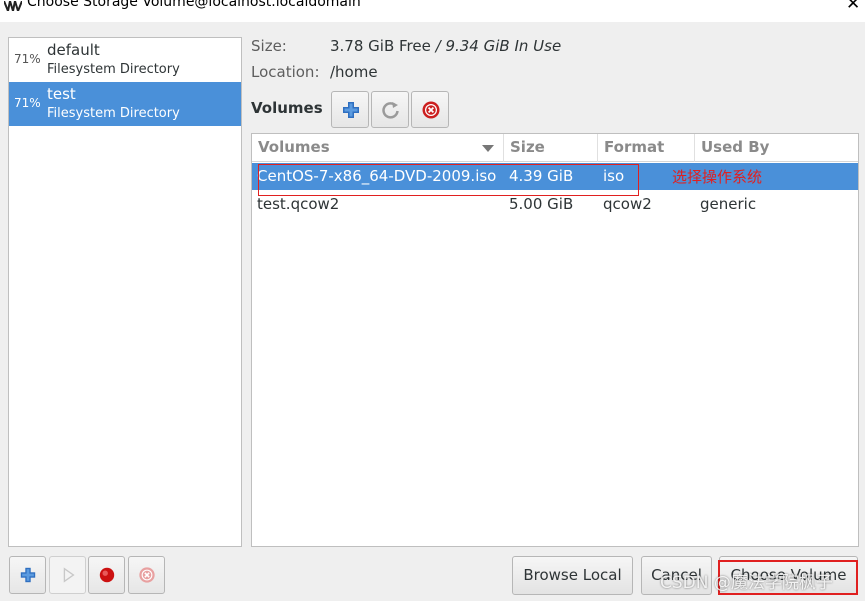 The image size is (865, 601). I want to click on size-label: Size:, so click(269, 46).